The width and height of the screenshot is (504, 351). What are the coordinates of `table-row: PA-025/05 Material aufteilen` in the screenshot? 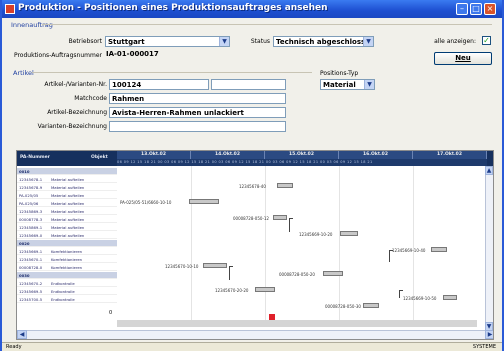 It's located at (67, 195).